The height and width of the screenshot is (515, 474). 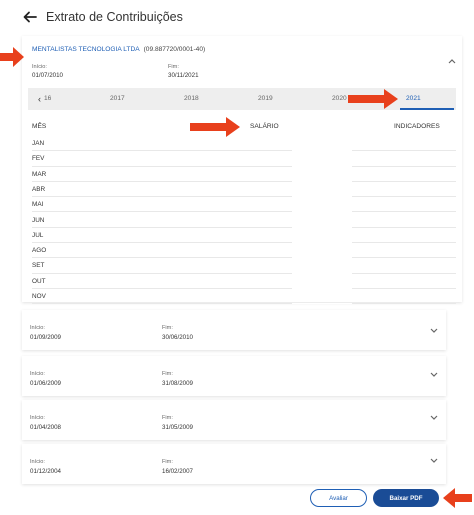 I want to click on tab-year-2016: 16, so click(x=47, y=98).